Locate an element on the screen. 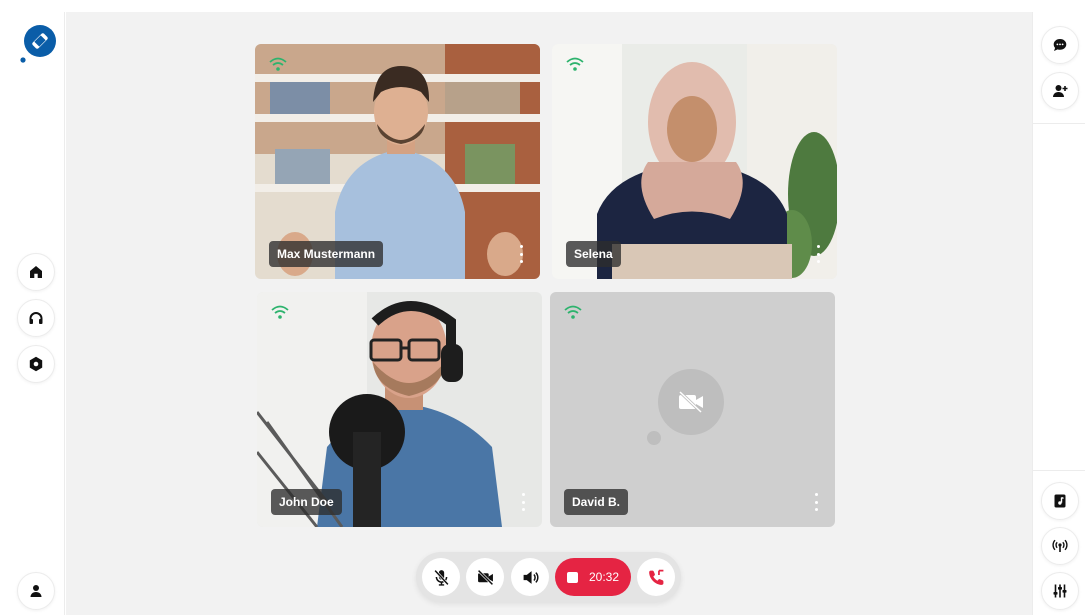 The height and width of the screenshot is (615, 1085). participant-tile: David B. is located at coordinates (692, 409).